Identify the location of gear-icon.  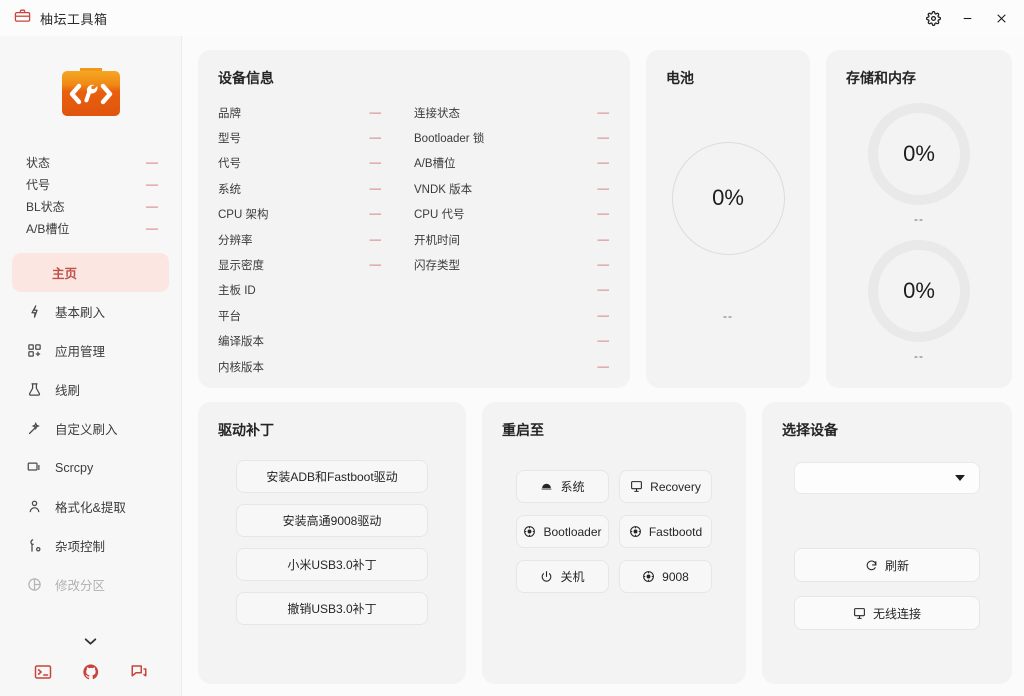
(933, 18).